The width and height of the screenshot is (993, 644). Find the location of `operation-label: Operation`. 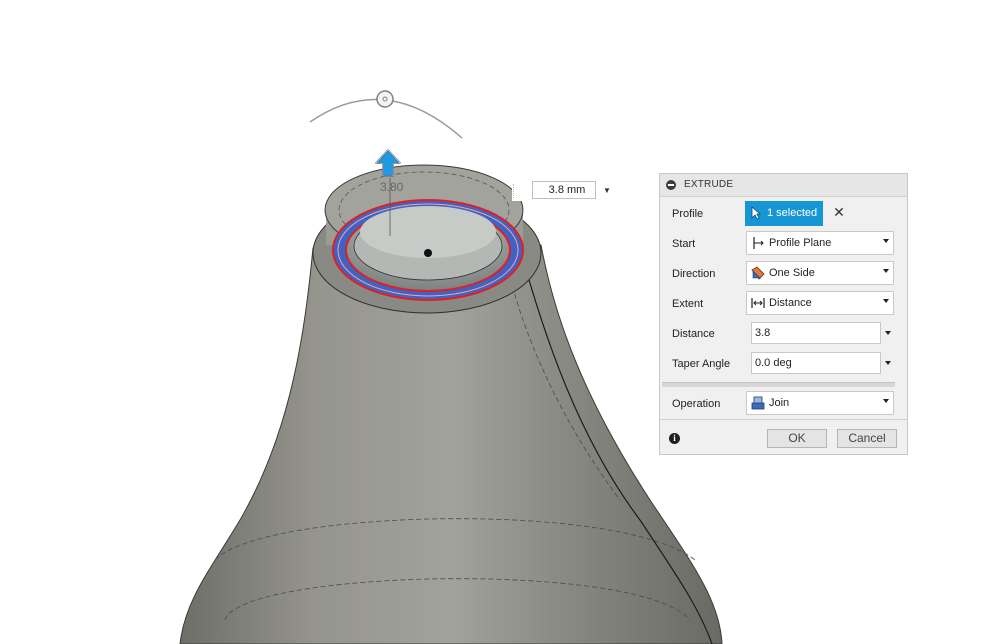

operation-label: Operation is located at coordinates (696, 404).